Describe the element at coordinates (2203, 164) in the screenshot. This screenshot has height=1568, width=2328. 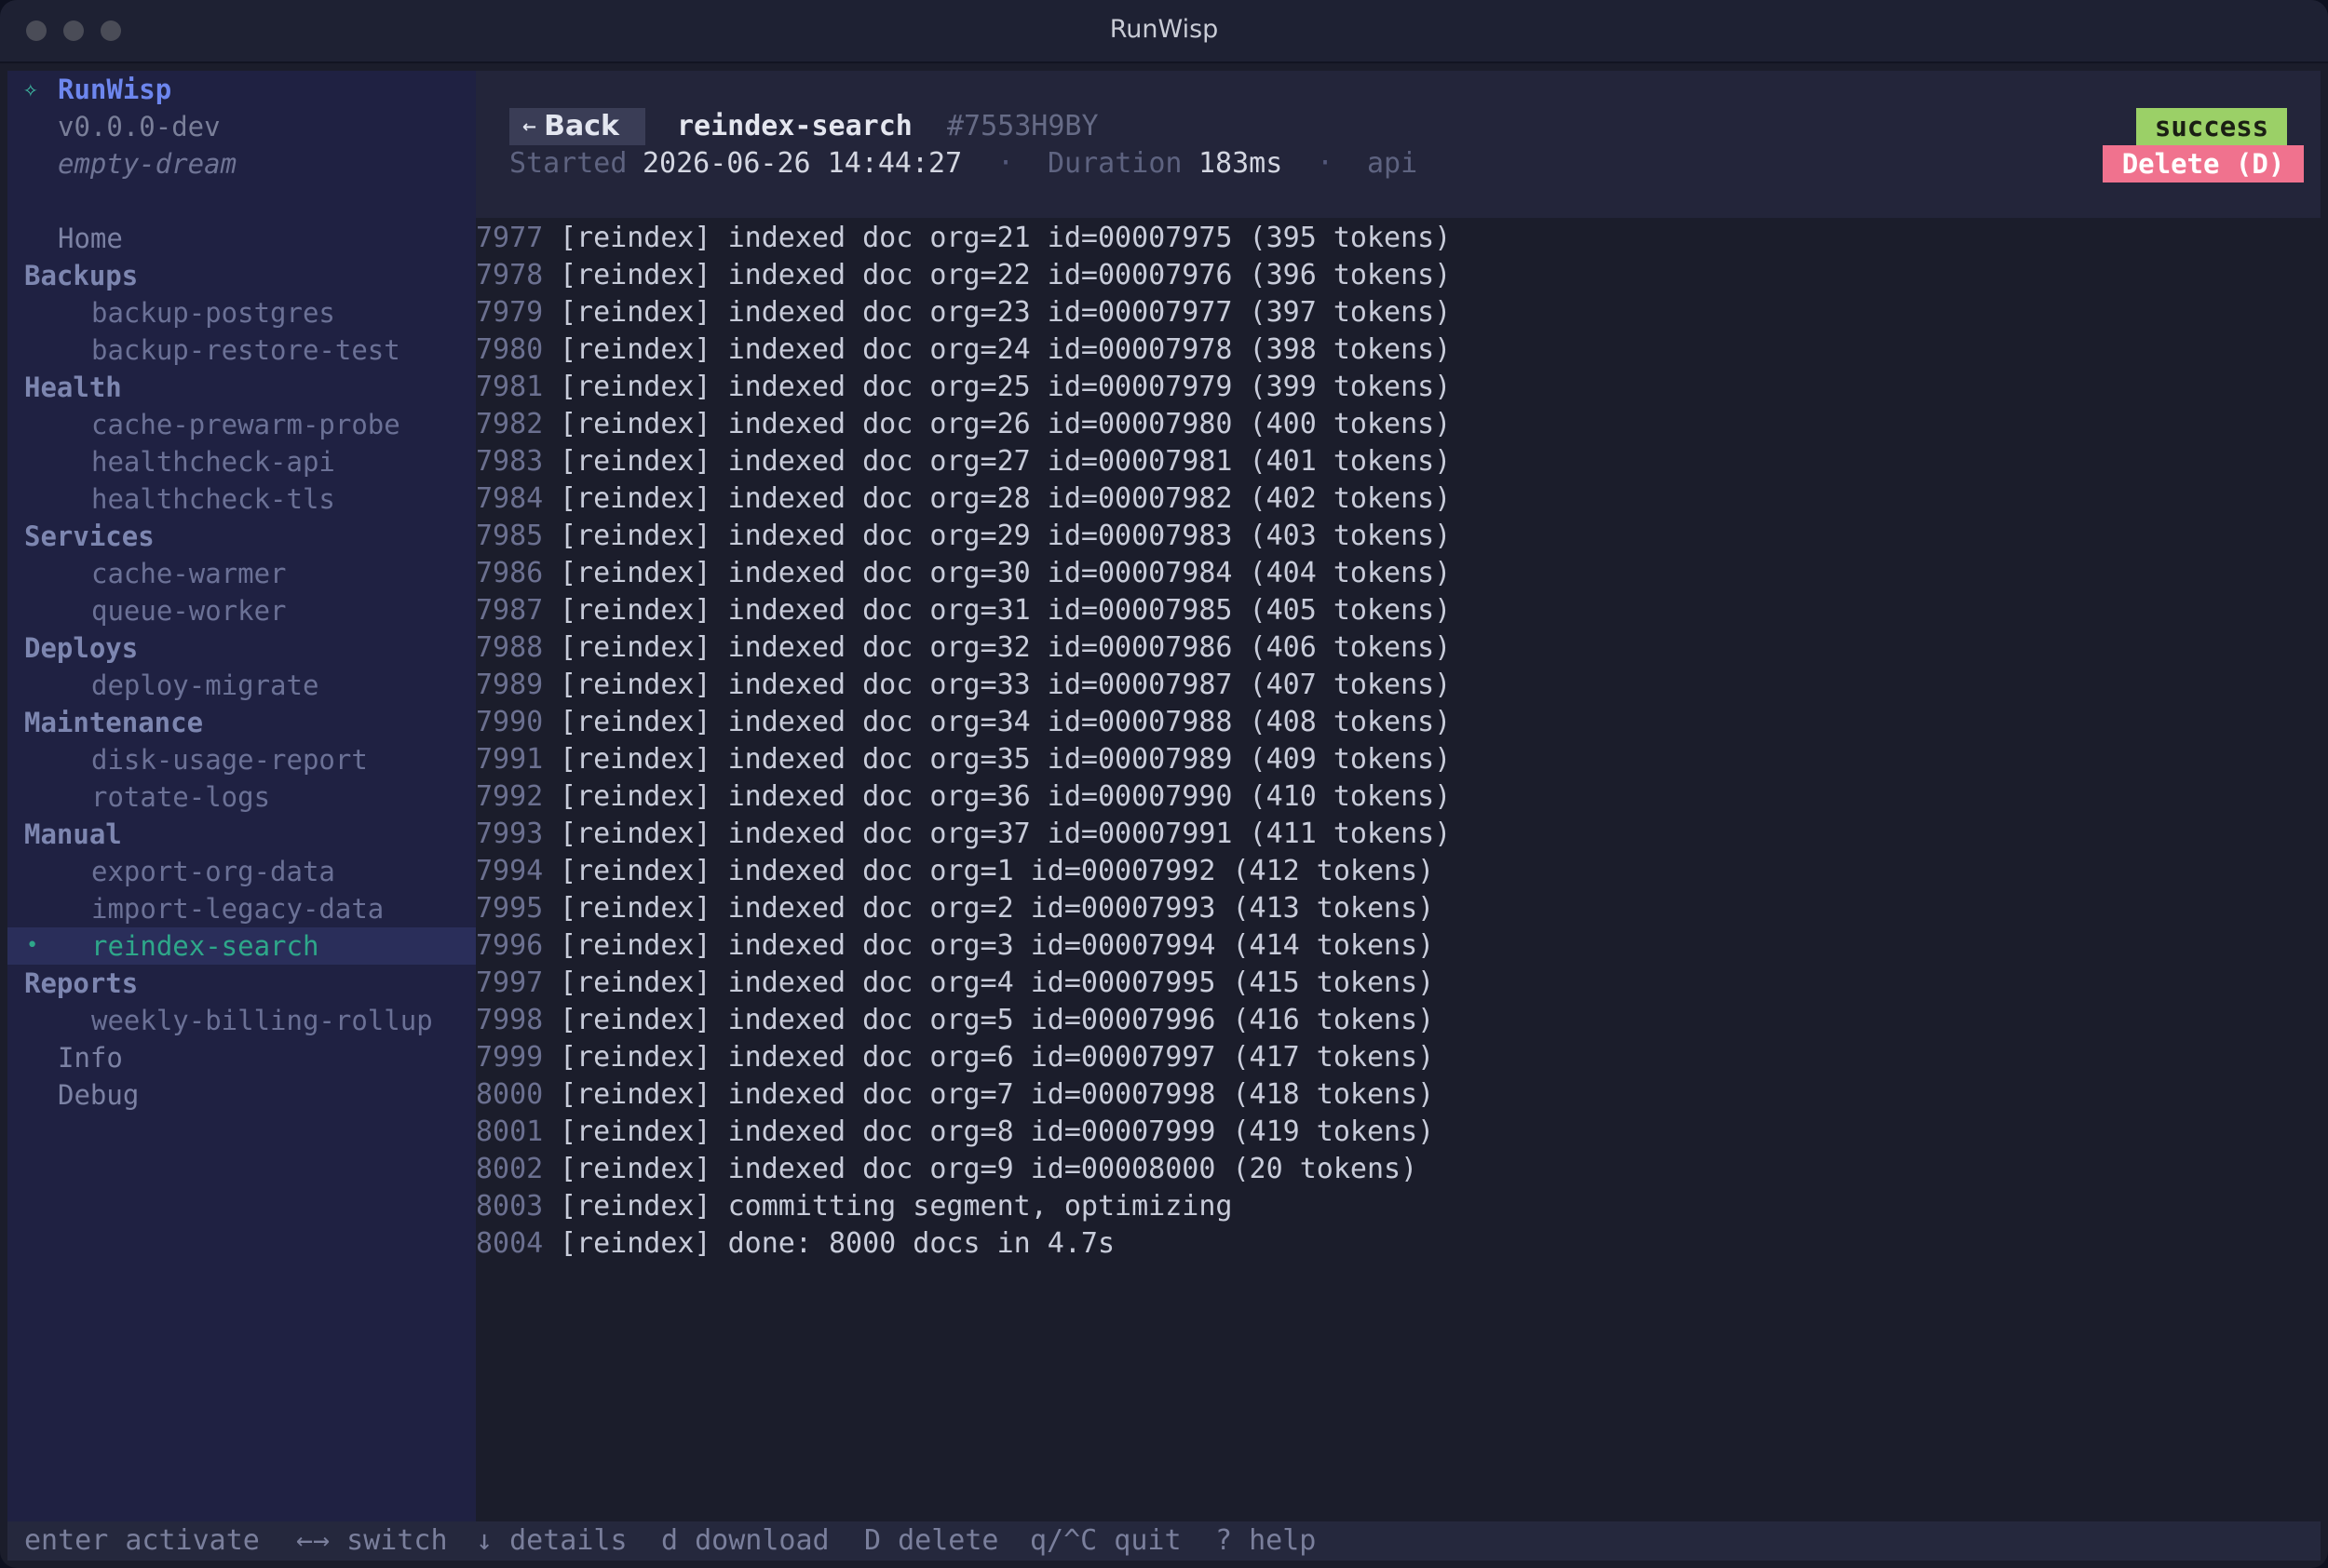
I see `delete-button: Delete (D)` at that location.